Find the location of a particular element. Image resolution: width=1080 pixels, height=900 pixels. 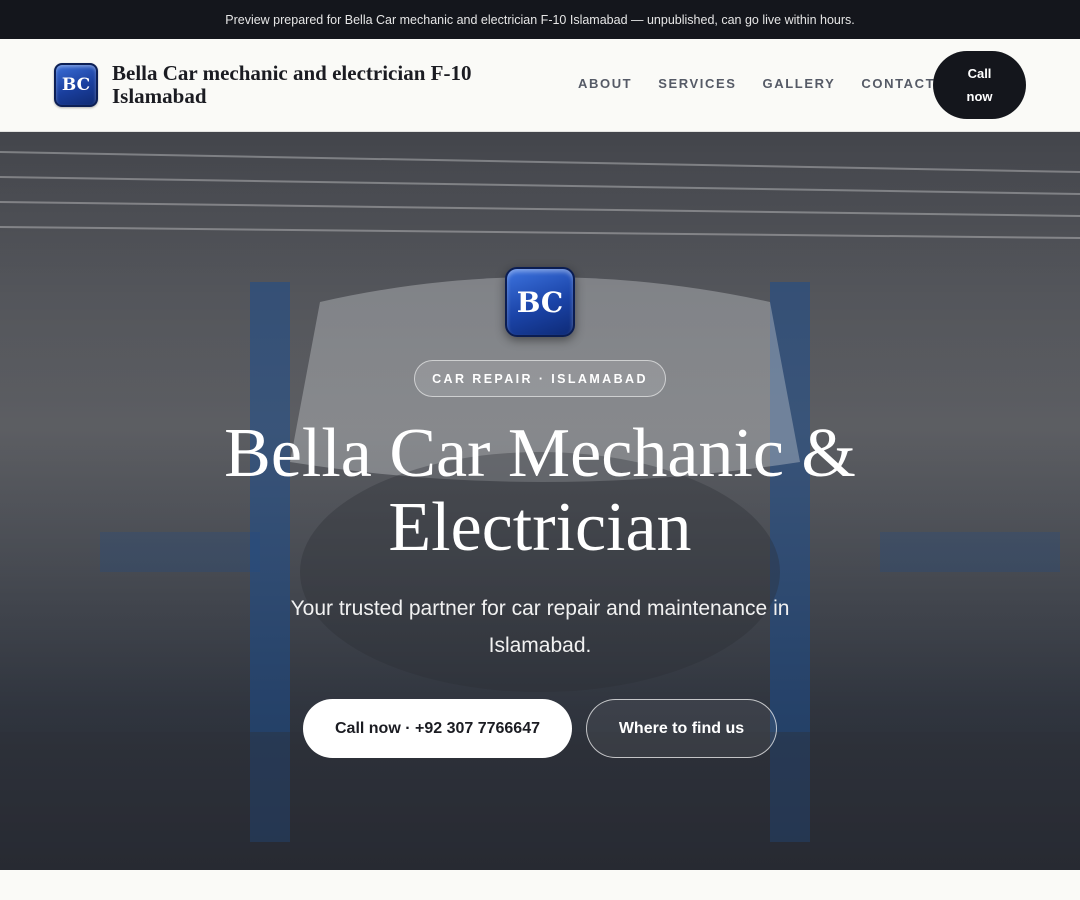

hero-logo-icon: BC is located at coordinates (540, 302).